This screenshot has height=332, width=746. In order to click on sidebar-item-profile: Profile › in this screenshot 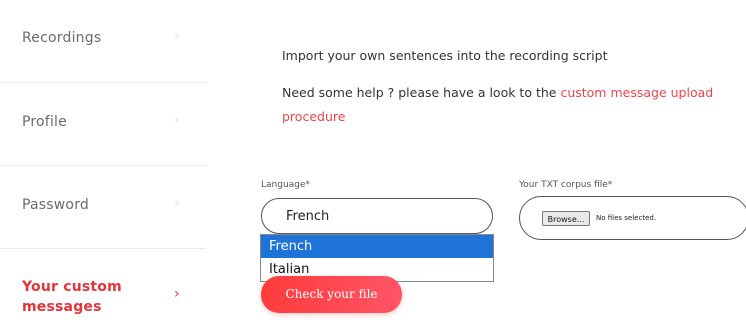, I will do `click(103, 124)`.